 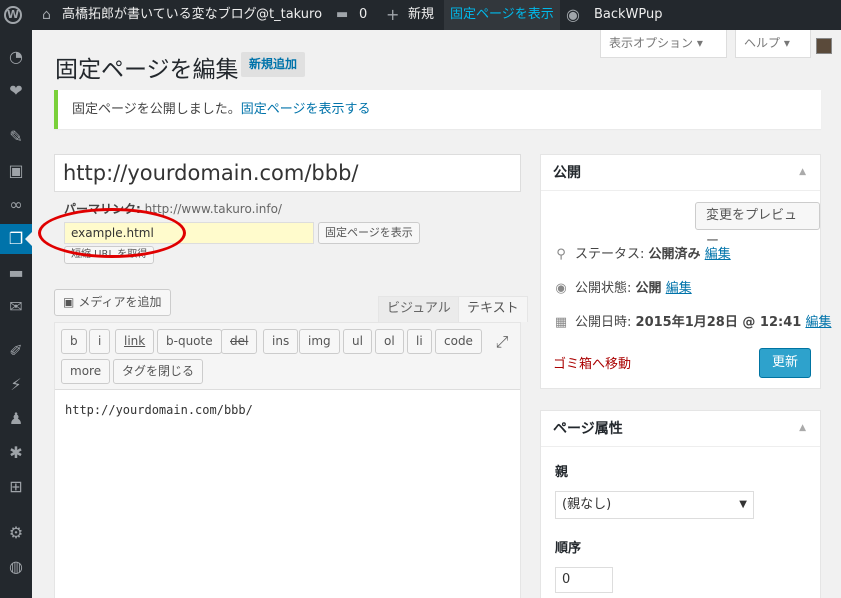 I want to click on publish-box: 公開 ▲ 変更をプレビュー ⚲ ステータス: 公開済み 編集 ◉ 公開状態, so click(x=685, y=271).